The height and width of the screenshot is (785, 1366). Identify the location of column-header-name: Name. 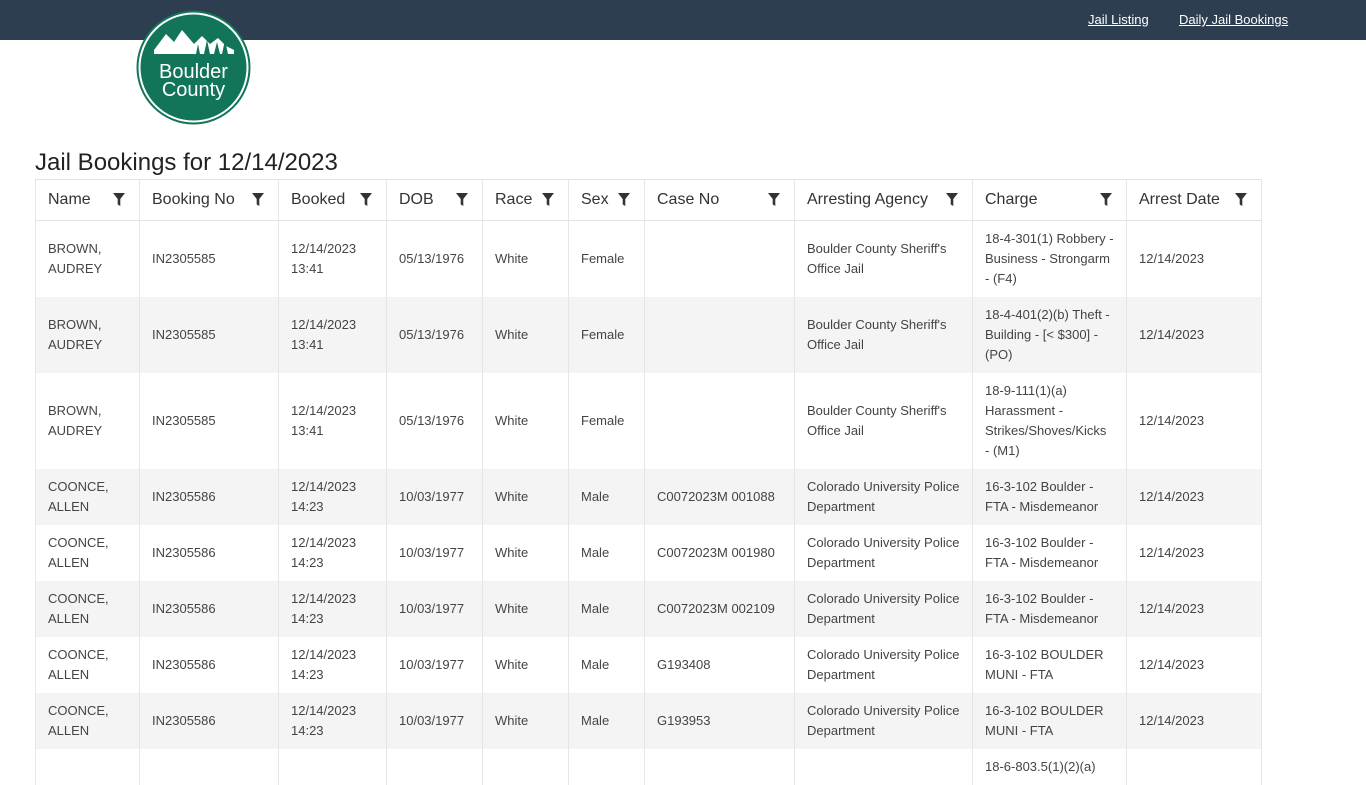
(87, 200).